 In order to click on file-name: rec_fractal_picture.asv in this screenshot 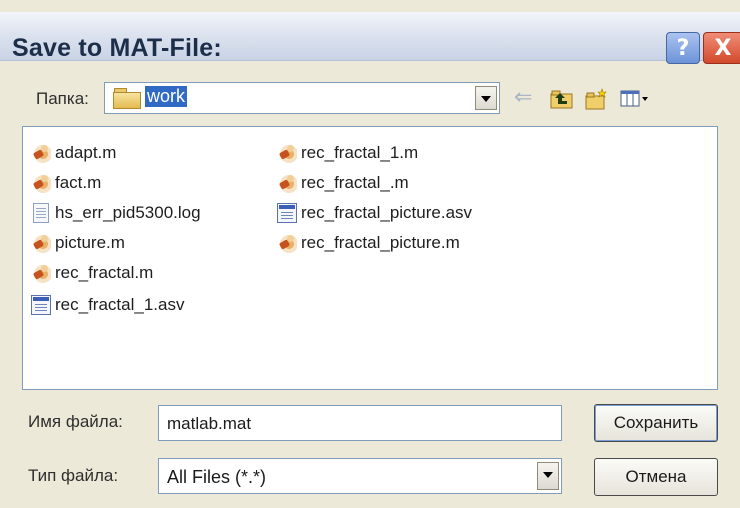, I will do `click(387, 212)`.